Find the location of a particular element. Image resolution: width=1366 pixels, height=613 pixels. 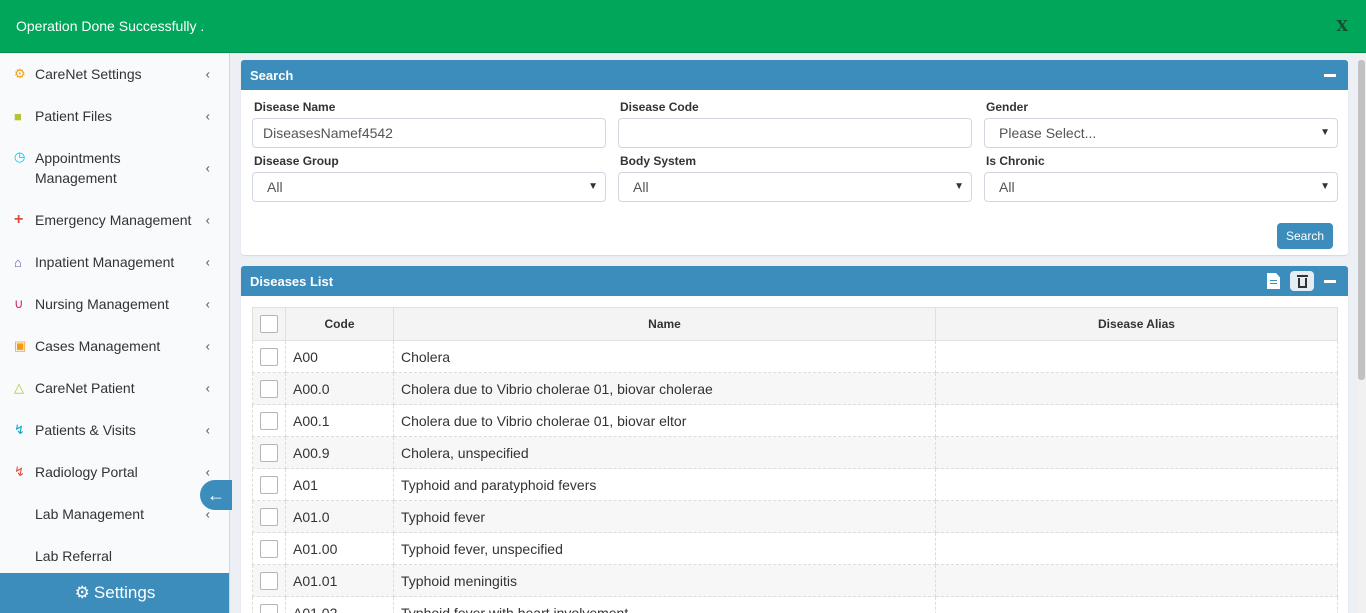

table-row: A00 Cholera is located at coordinates (795, 356).